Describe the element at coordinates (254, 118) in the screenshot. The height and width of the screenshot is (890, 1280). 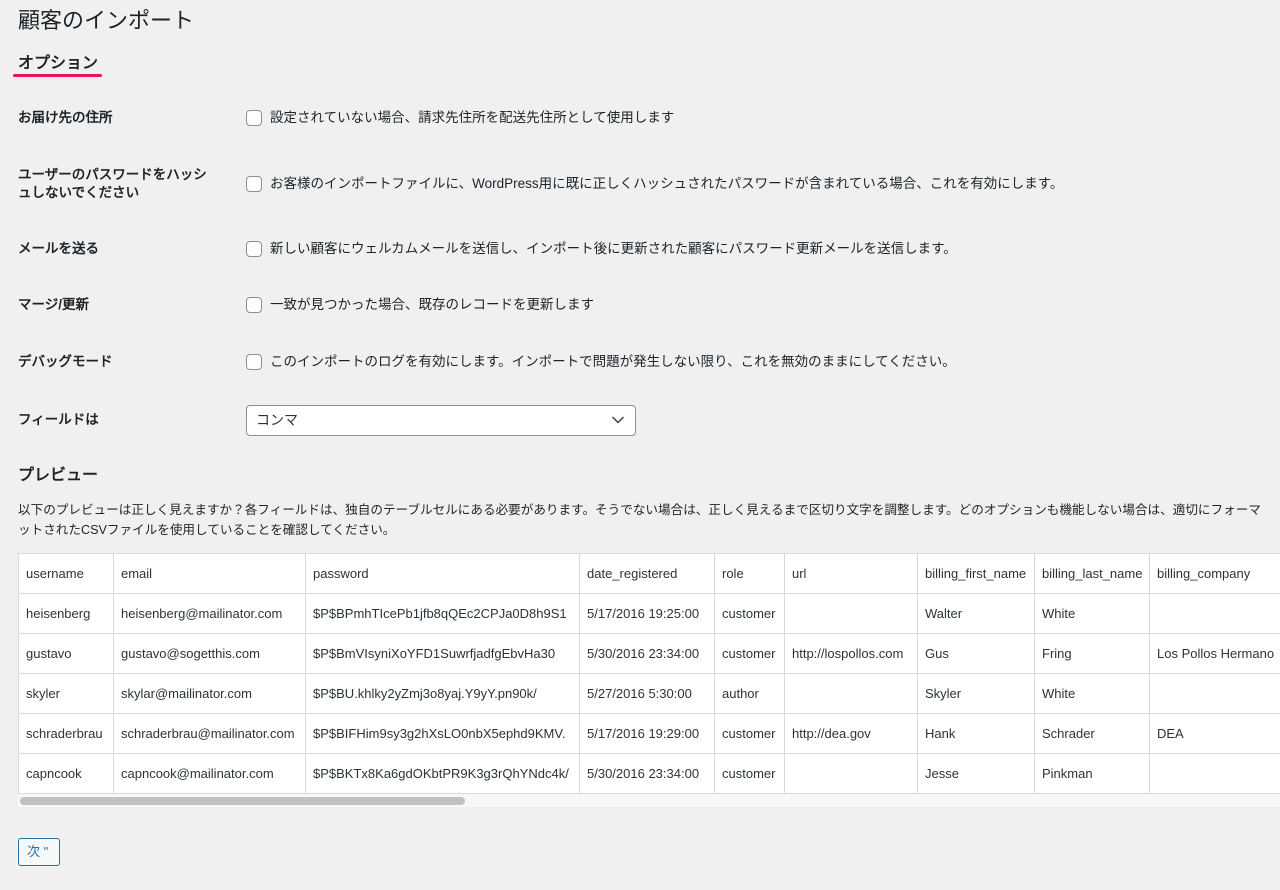
I see `shipping-address-checkbox` at that location.